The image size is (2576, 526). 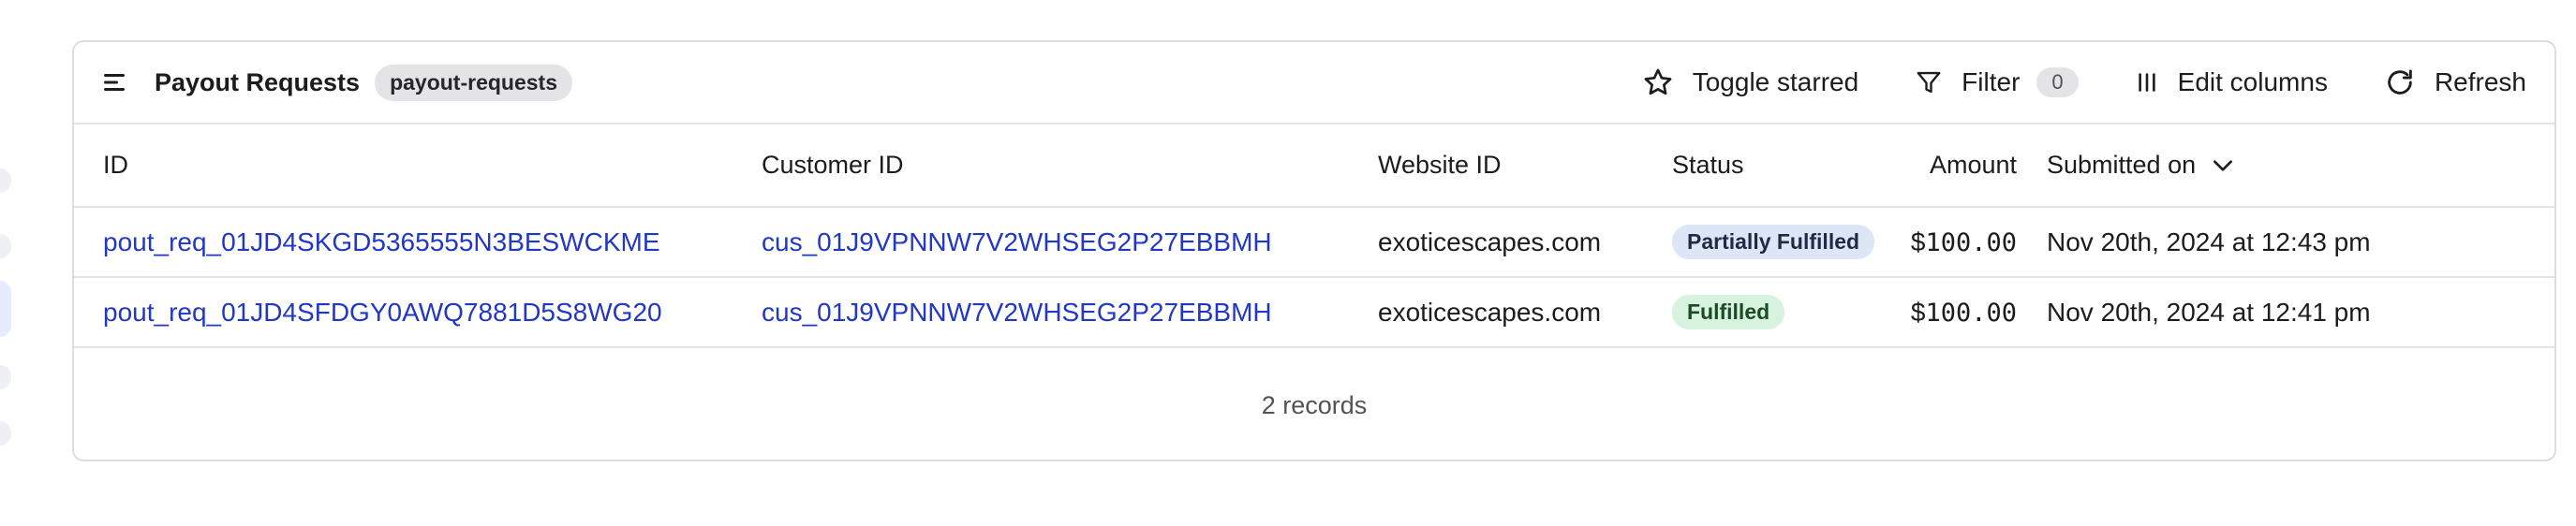 I want to click on payout-request-id-link: pout_req_01JD4SFDGY0AWQ7881D5S8WG20, so click(x=382, y=312).